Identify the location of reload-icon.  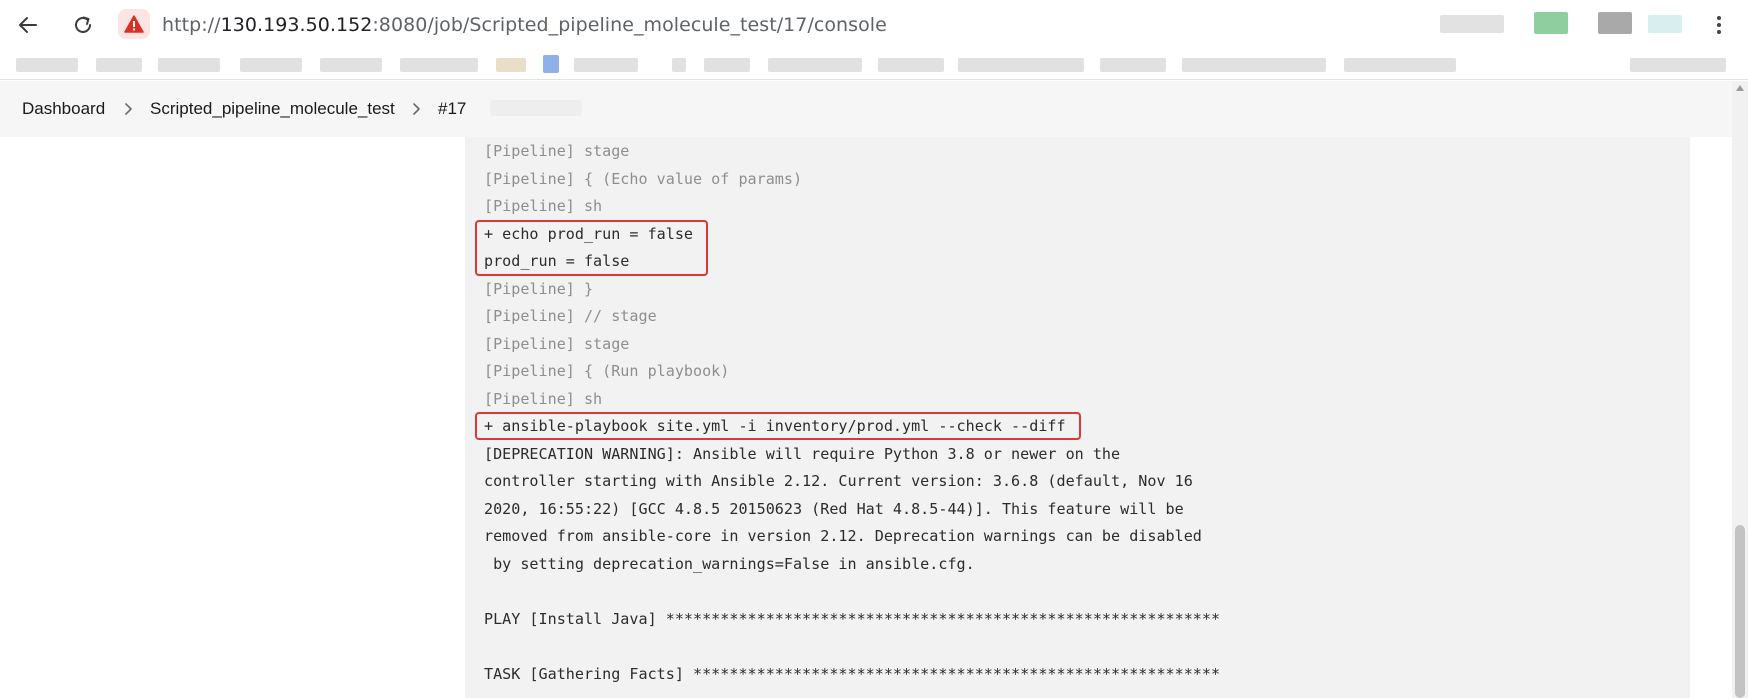
(83, 24).